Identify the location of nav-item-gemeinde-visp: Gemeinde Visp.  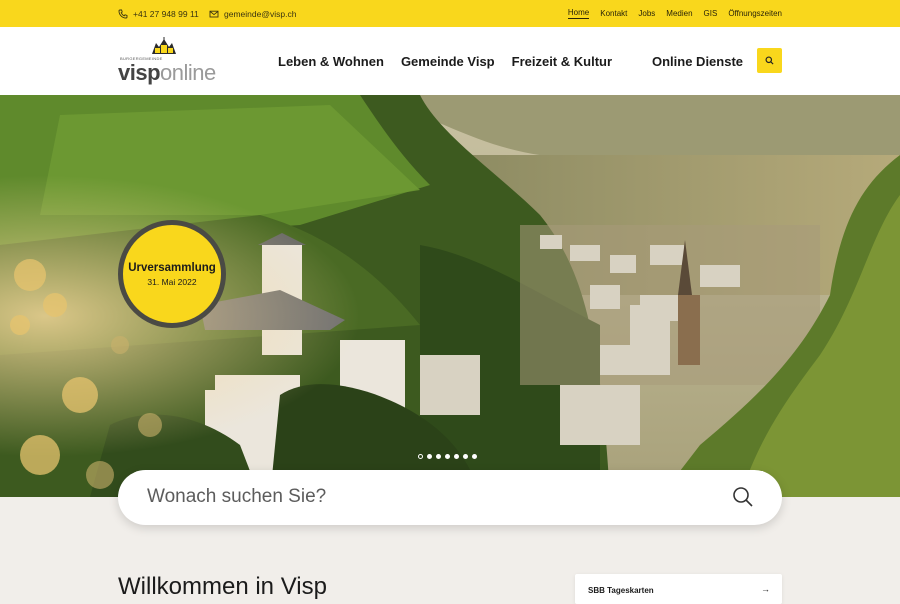
(448, 61).